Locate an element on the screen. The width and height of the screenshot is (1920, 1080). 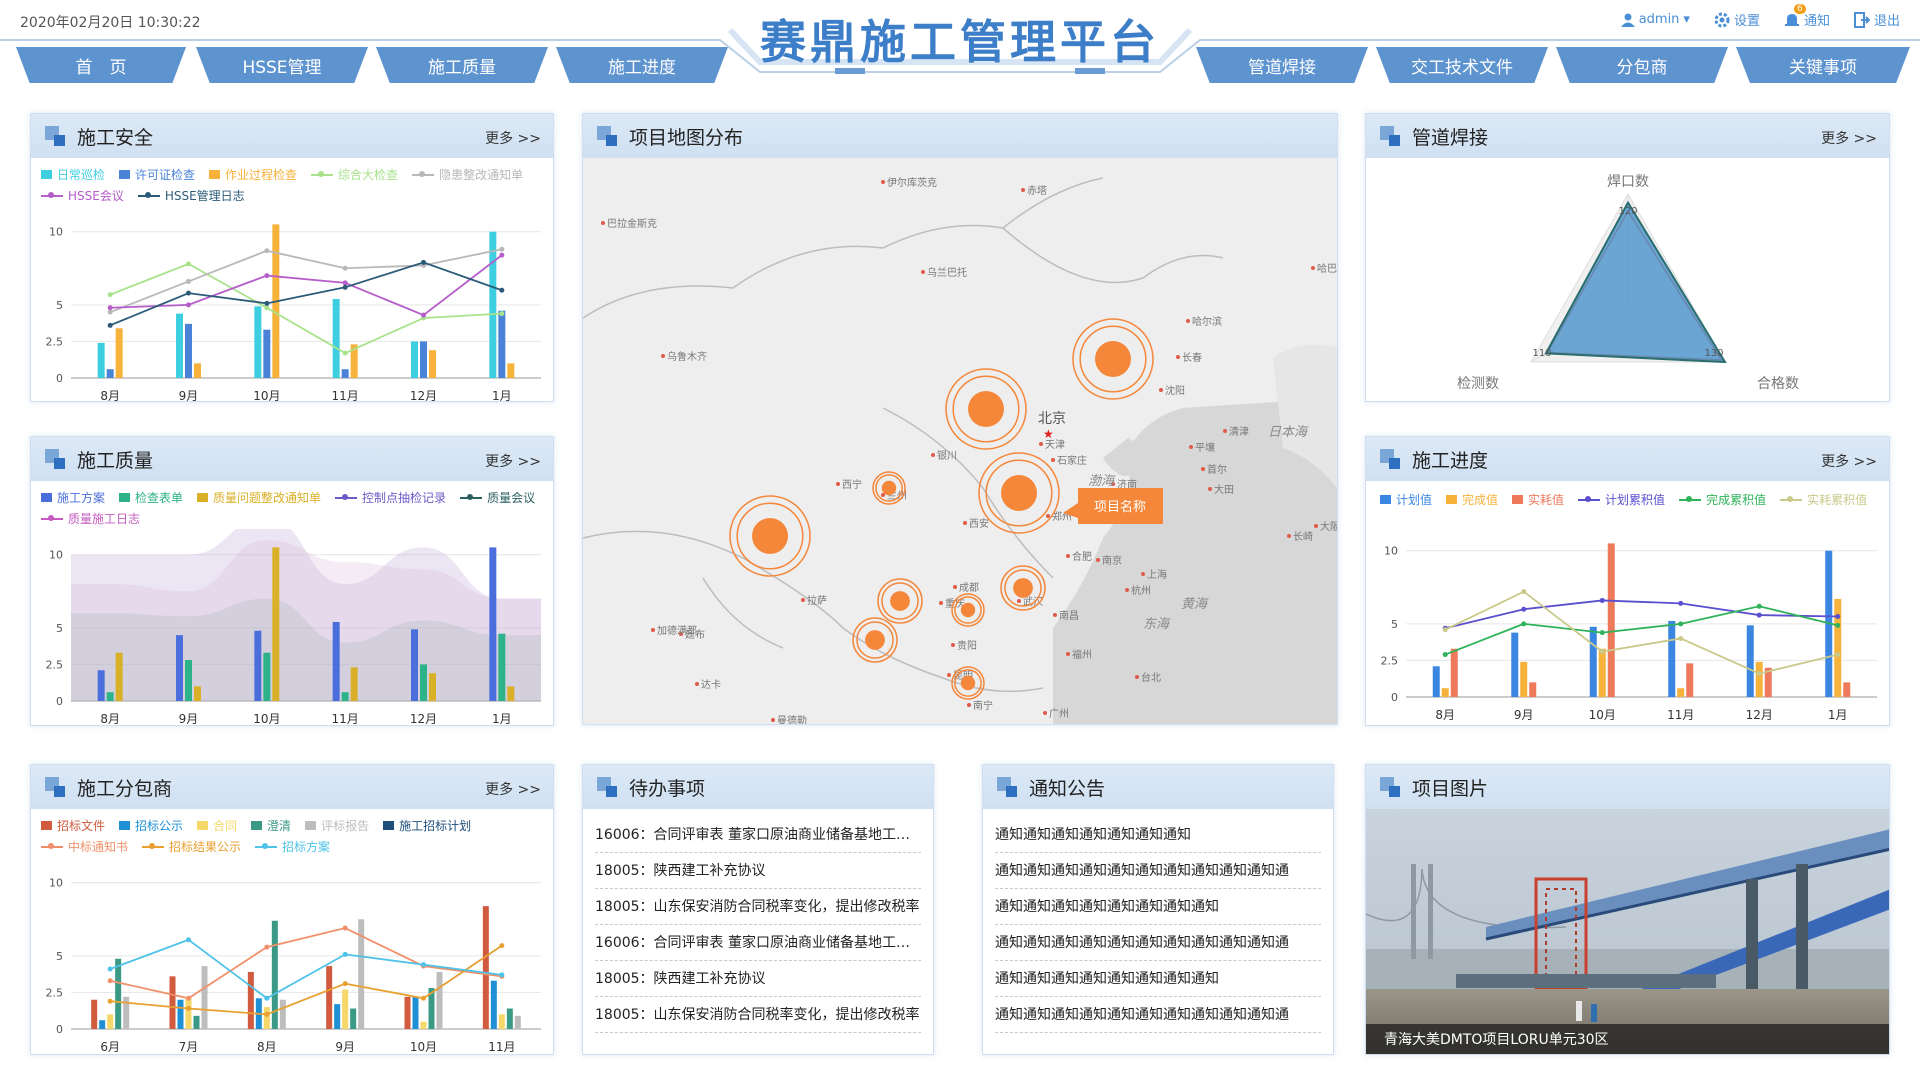
legend-item: 作业过程检查 is located at coordinates (253, 174).